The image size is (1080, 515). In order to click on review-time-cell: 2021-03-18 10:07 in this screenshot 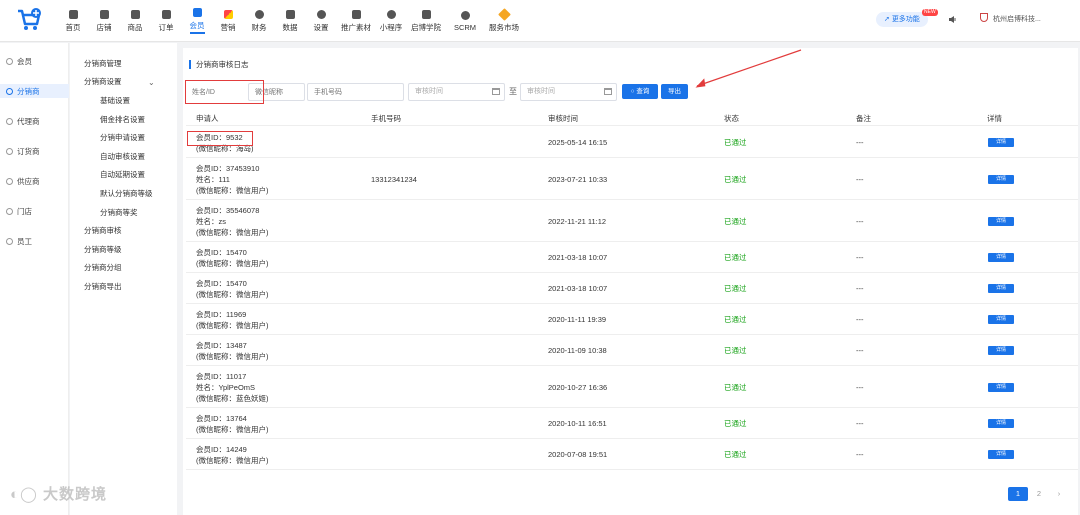, I will do `click(578, 257)`.